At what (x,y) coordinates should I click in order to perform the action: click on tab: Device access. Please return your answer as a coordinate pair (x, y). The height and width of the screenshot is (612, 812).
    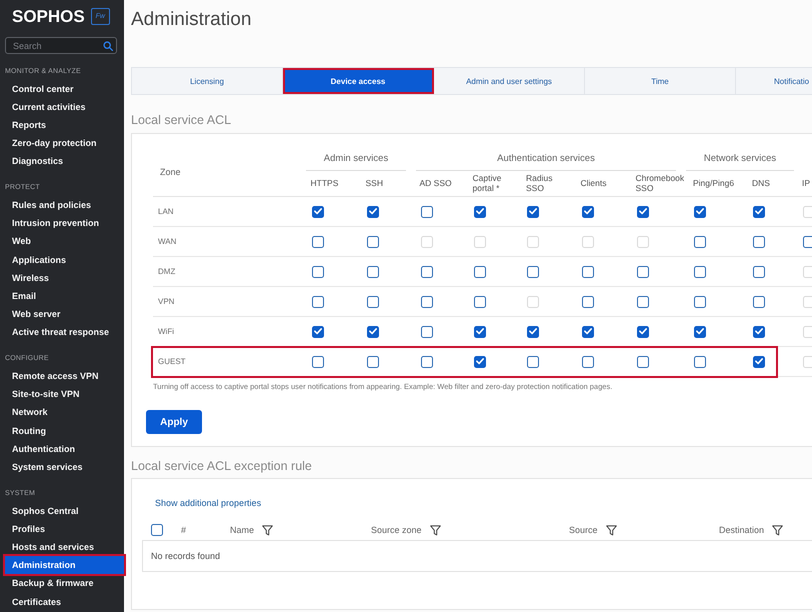
    Looking at the image, I should click on (358, 81).